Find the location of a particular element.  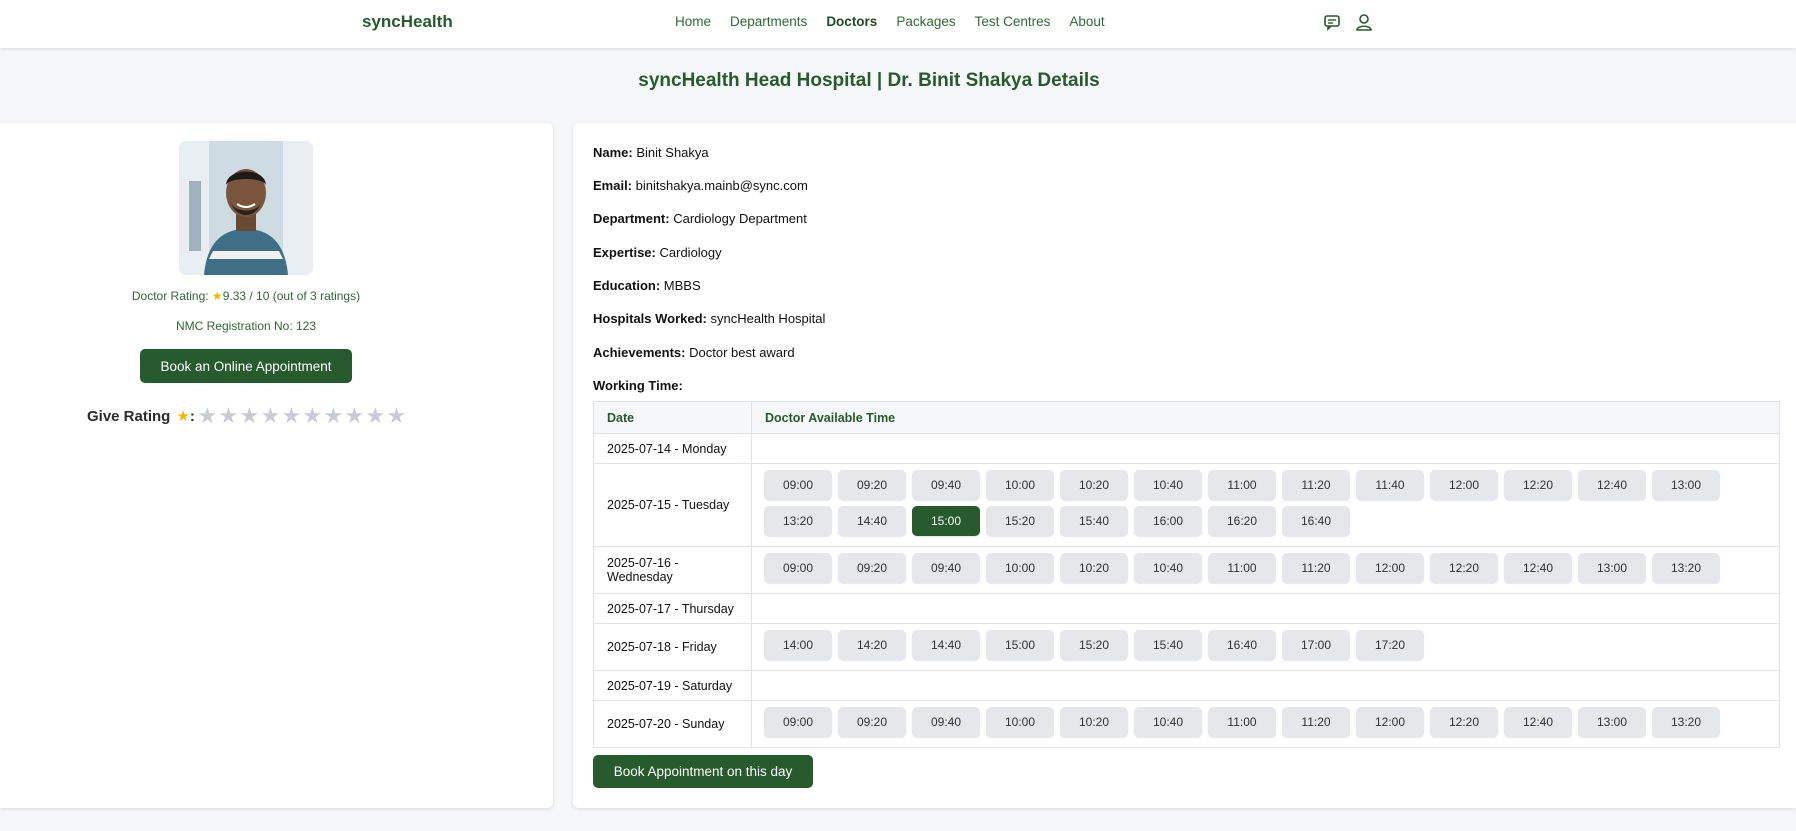

column-available-time: Doctor Available Time is located at coordinates (1265, 417).